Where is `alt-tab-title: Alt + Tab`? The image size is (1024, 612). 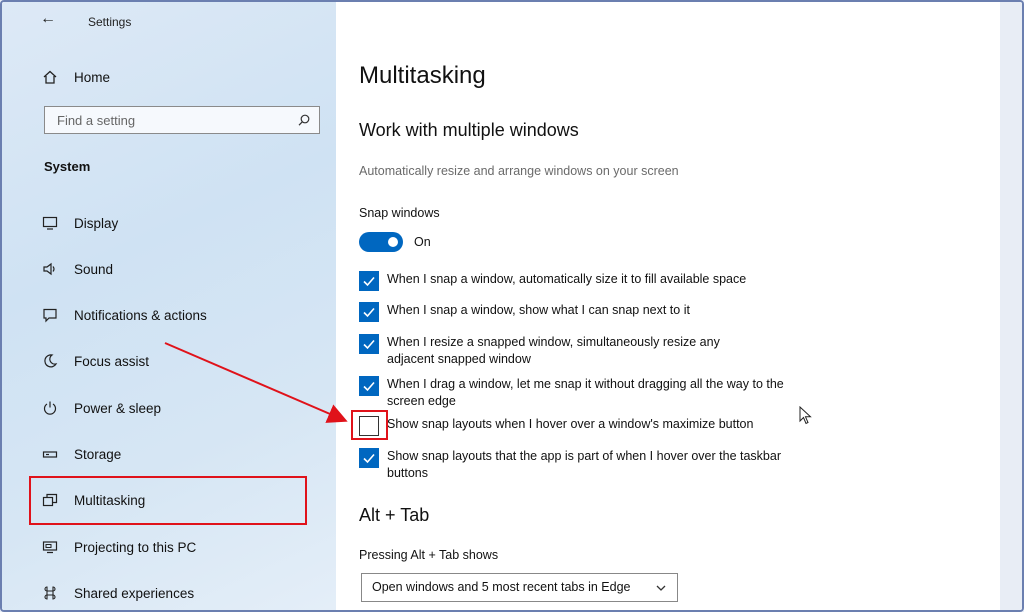
alt-tab-title: Alt + Tab is located at coordinates (394, 515).